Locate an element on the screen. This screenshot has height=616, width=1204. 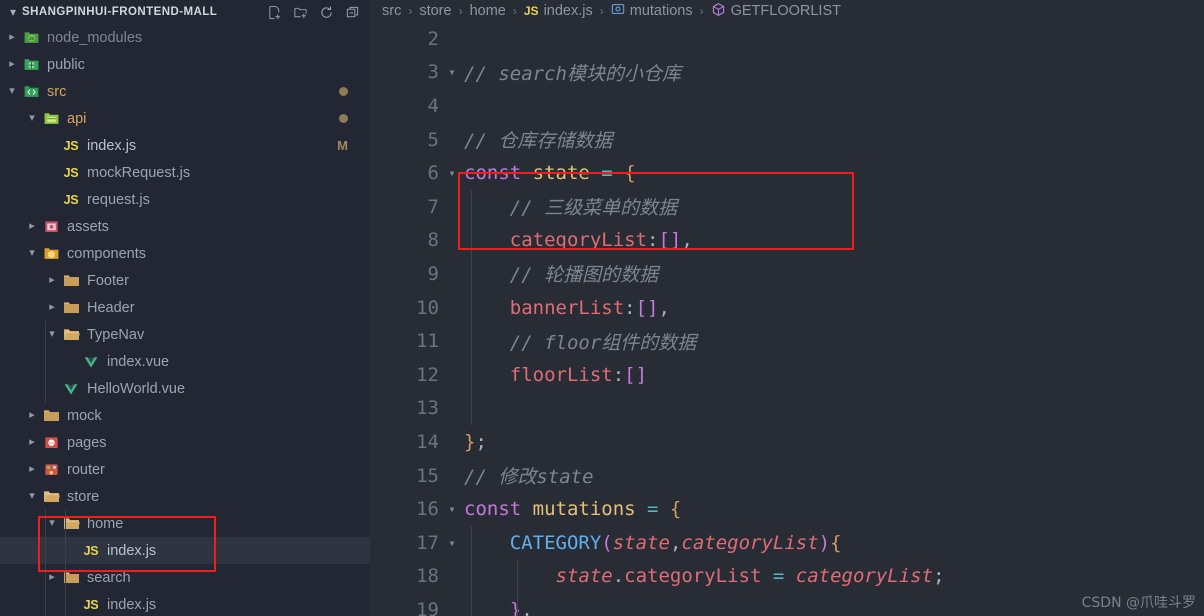
code-line: 13 is located at coordinates (787, 408).